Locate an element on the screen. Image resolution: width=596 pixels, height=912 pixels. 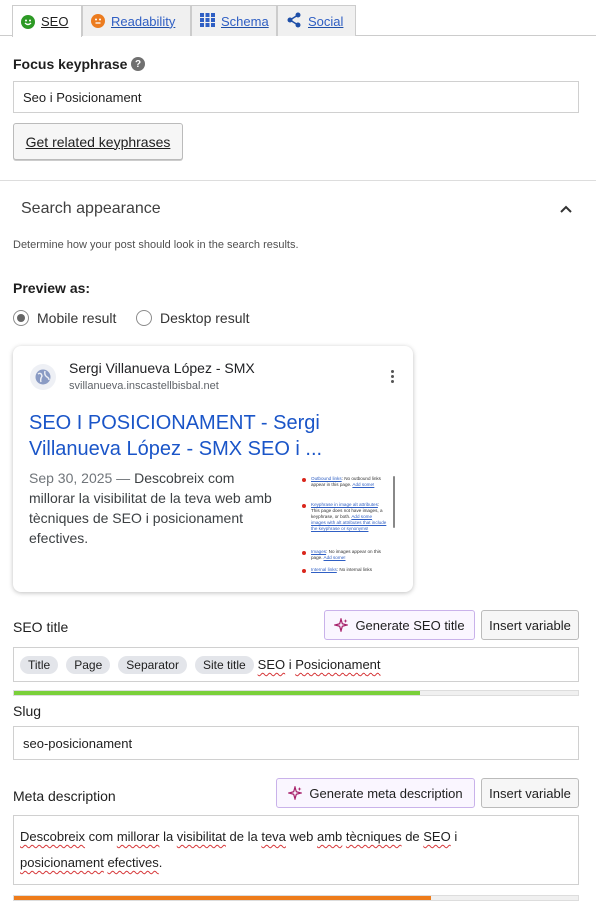
seo-title-text: SEO i Posicionament is located at coordinates (319, 664).